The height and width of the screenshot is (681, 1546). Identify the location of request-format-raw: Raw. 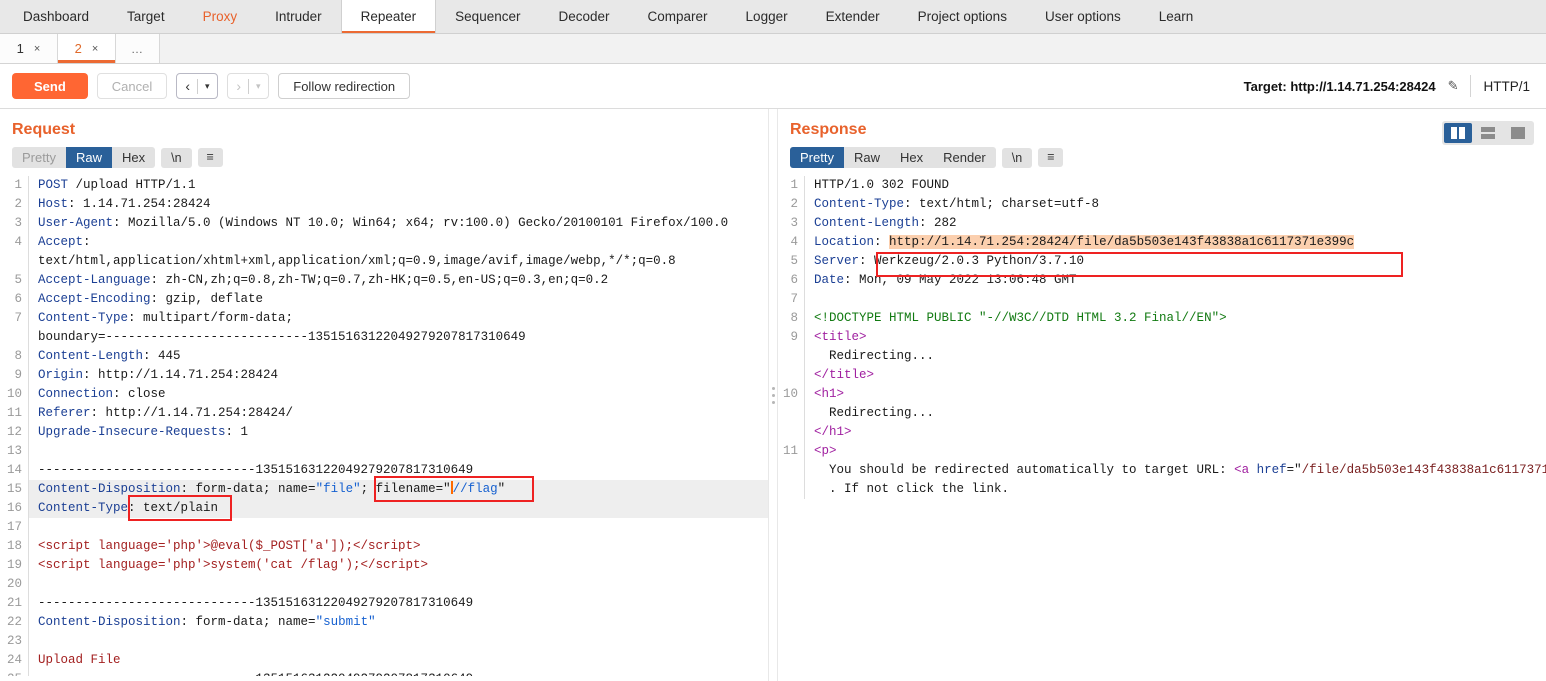
(88, 157).